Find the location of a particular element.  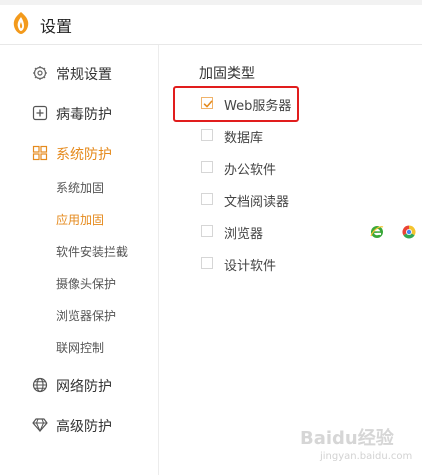

sub-item-app-hardening: 应用加固 is located at coordinates (79, 219).